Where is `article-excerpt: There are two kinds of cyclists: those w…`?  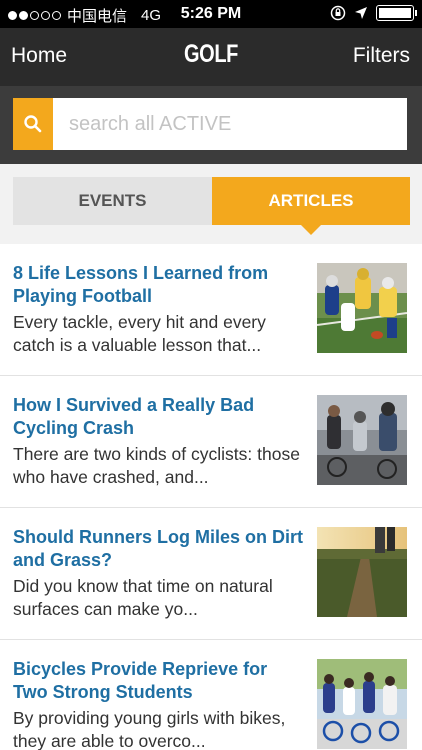
article-excerpt: There are two kinds of cyclists: those w… is located at coordinates (156, 465).